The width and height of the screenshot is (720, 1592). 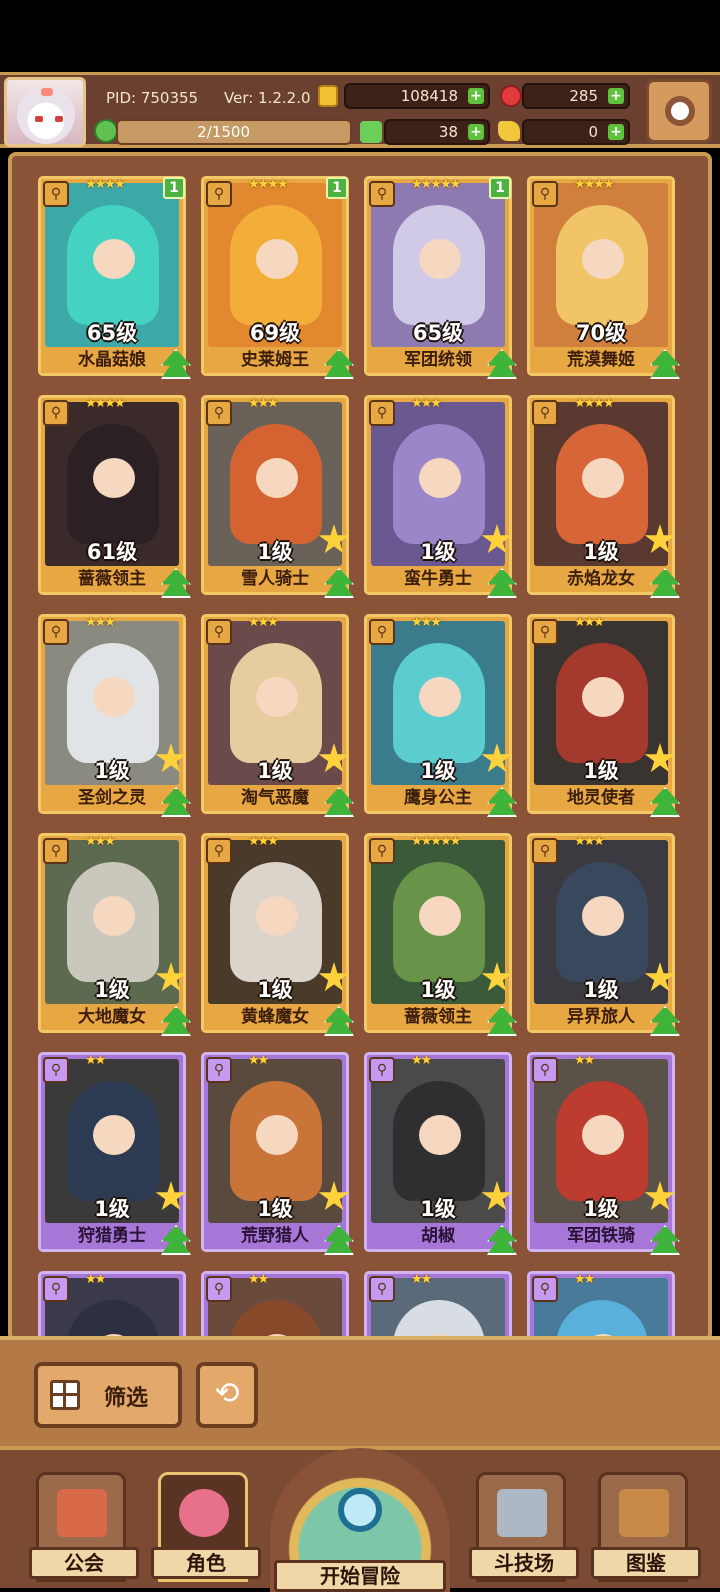 What do you see at coordinates (679, 111) in the screenshot?
I see `settings-button` at bounding box center [679, 111].